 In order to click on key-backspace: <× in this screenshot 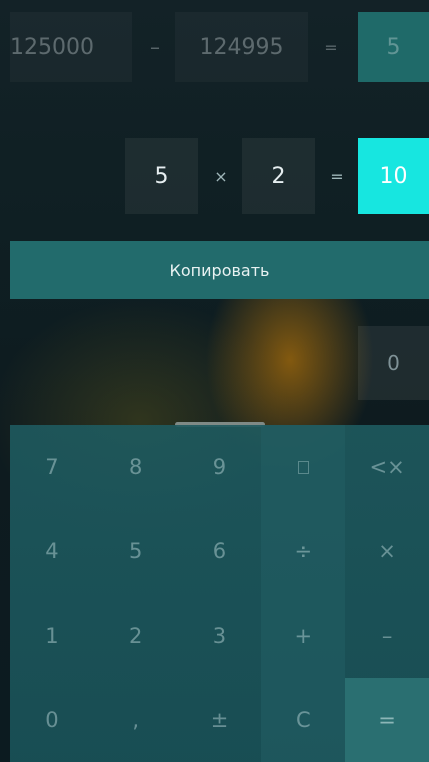, I will do `click(387, 467)`.